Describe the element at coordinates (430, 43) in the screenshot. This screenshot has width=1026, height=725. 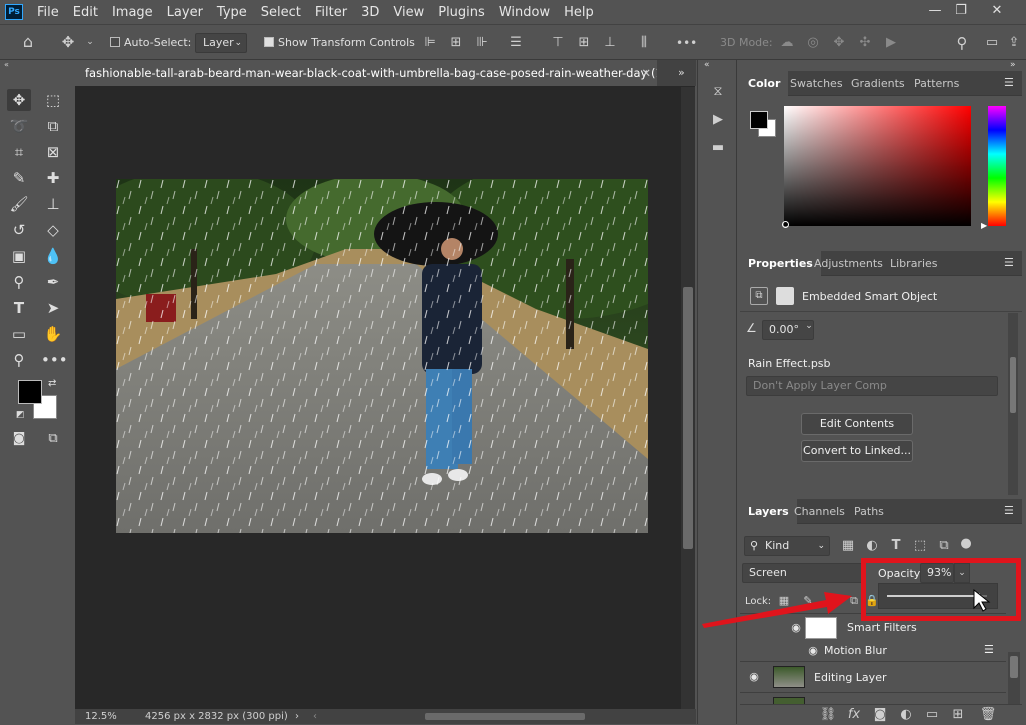
I see `align-left-icon: ⊫` at that location.